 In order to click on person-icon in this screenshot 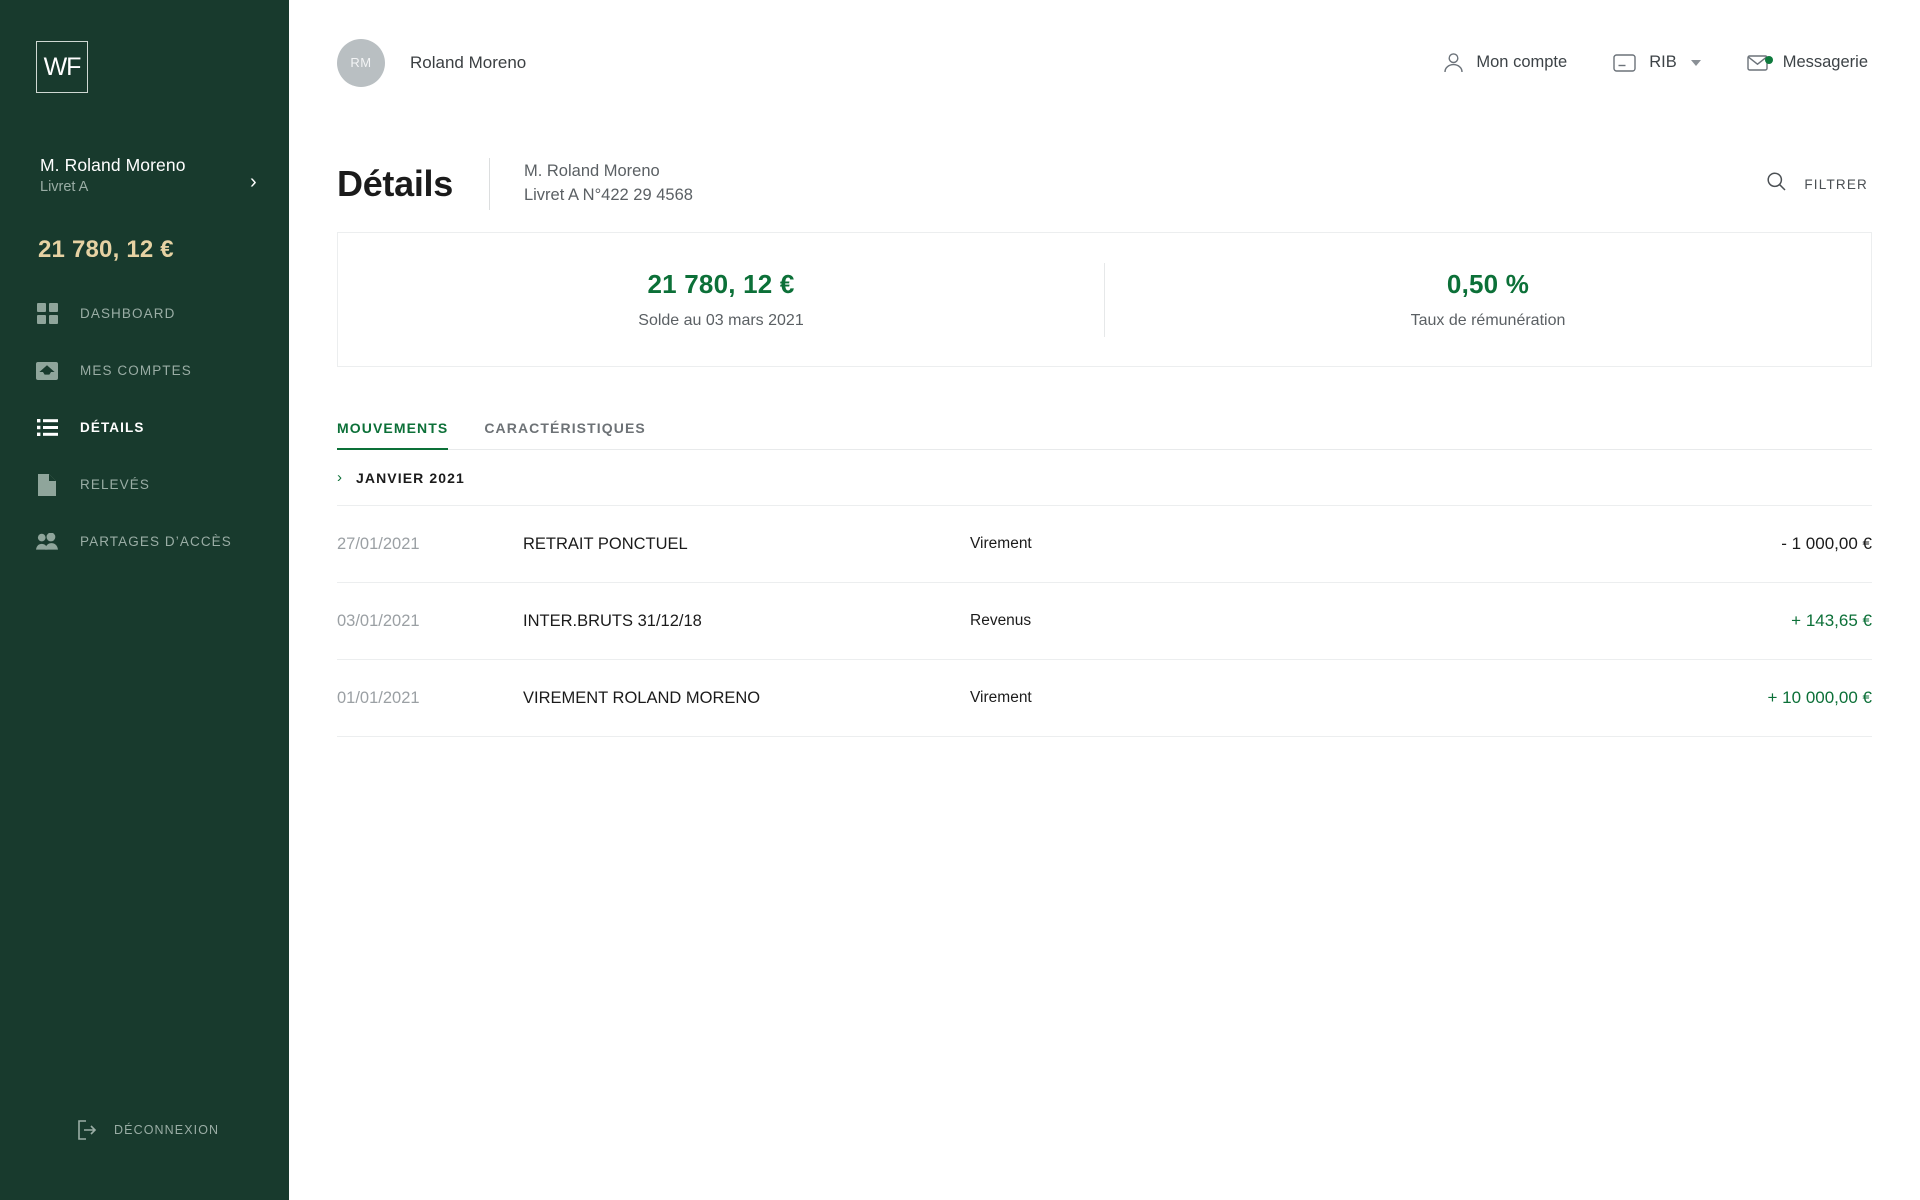, I will do `click(1454, 62)`.